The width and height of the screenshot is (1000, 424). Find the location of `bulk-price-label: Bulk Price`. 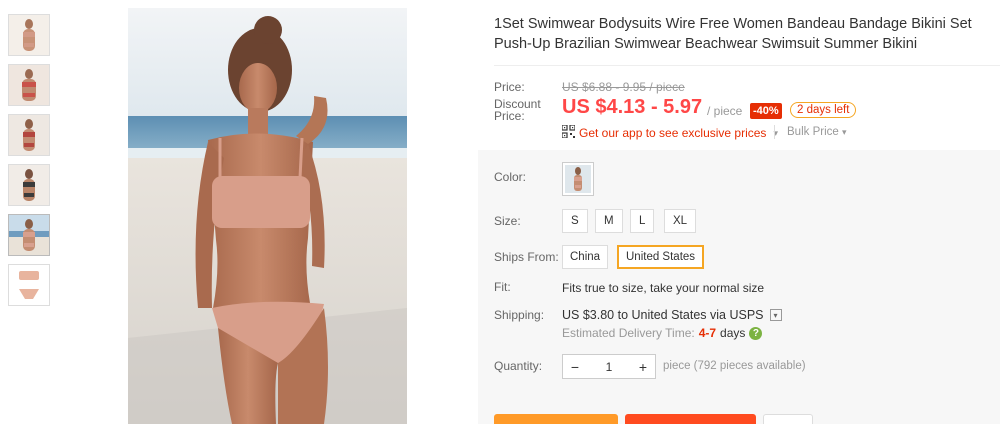

bulk-price-label: Bulk Price is located at coordinates (813, 132).